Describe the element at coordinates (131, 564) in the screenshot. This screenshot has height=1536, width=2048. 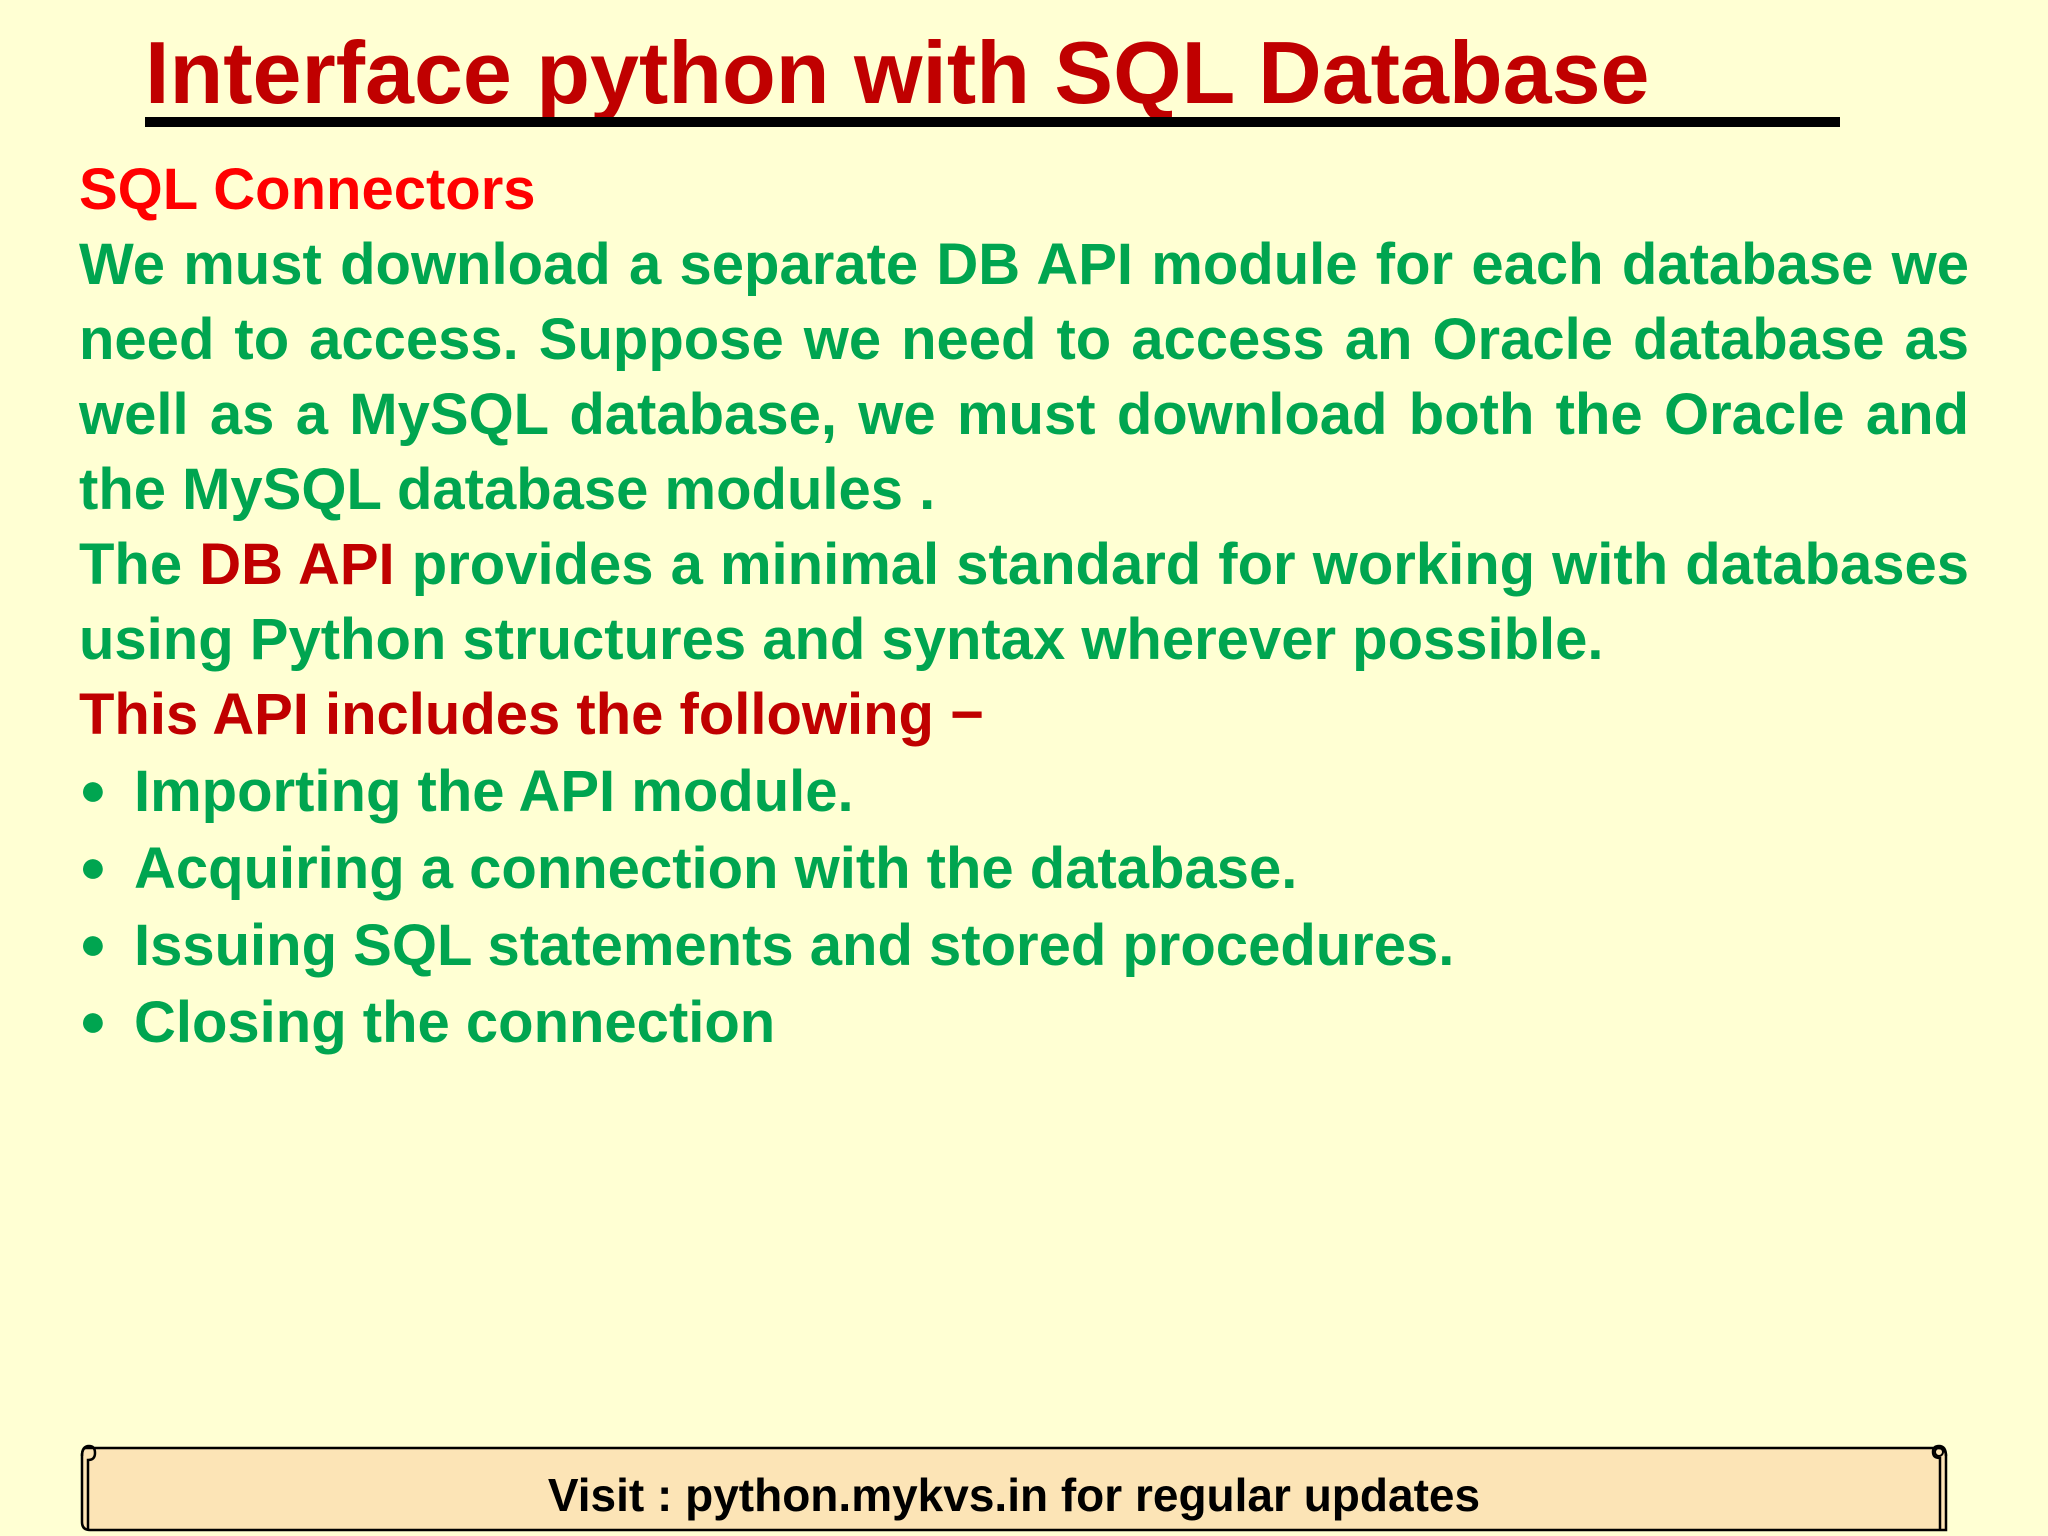
I see `paragraph-db-api-prefix: The` at that location.